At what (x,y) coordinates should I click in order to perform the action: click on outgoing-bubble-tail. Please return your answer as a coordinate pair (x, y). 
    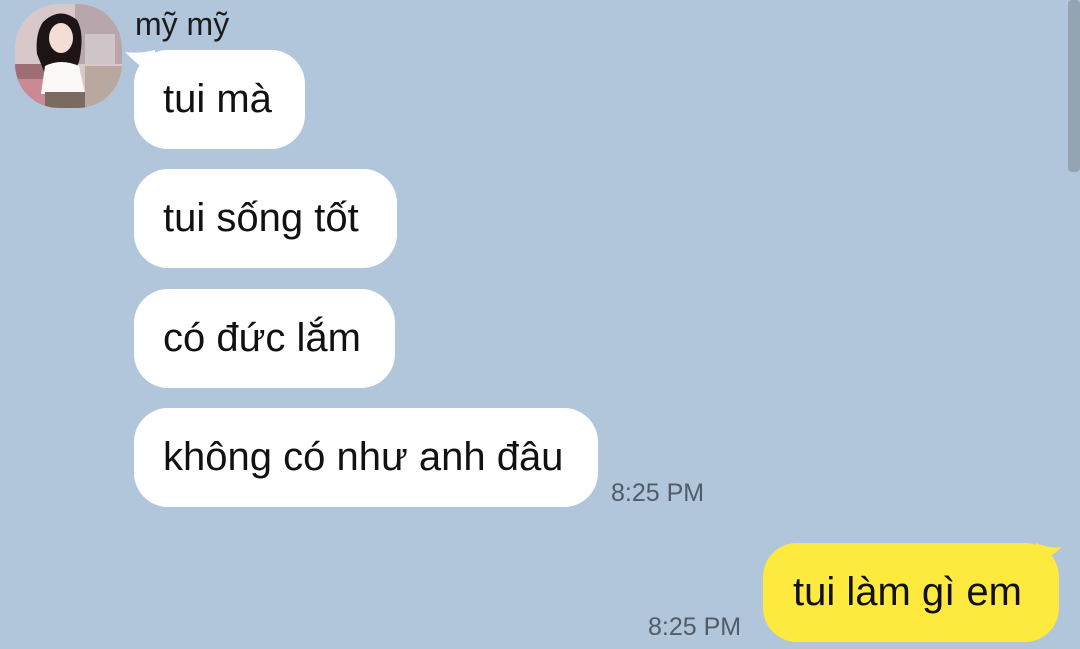
    Looking at the image, I should click on (1049, 555).